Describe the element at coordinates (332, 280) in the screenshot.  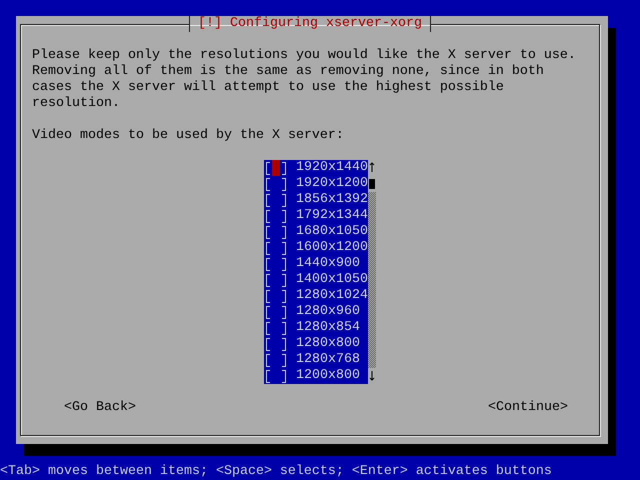
I see `mode-label: 1400x1050` at that location.